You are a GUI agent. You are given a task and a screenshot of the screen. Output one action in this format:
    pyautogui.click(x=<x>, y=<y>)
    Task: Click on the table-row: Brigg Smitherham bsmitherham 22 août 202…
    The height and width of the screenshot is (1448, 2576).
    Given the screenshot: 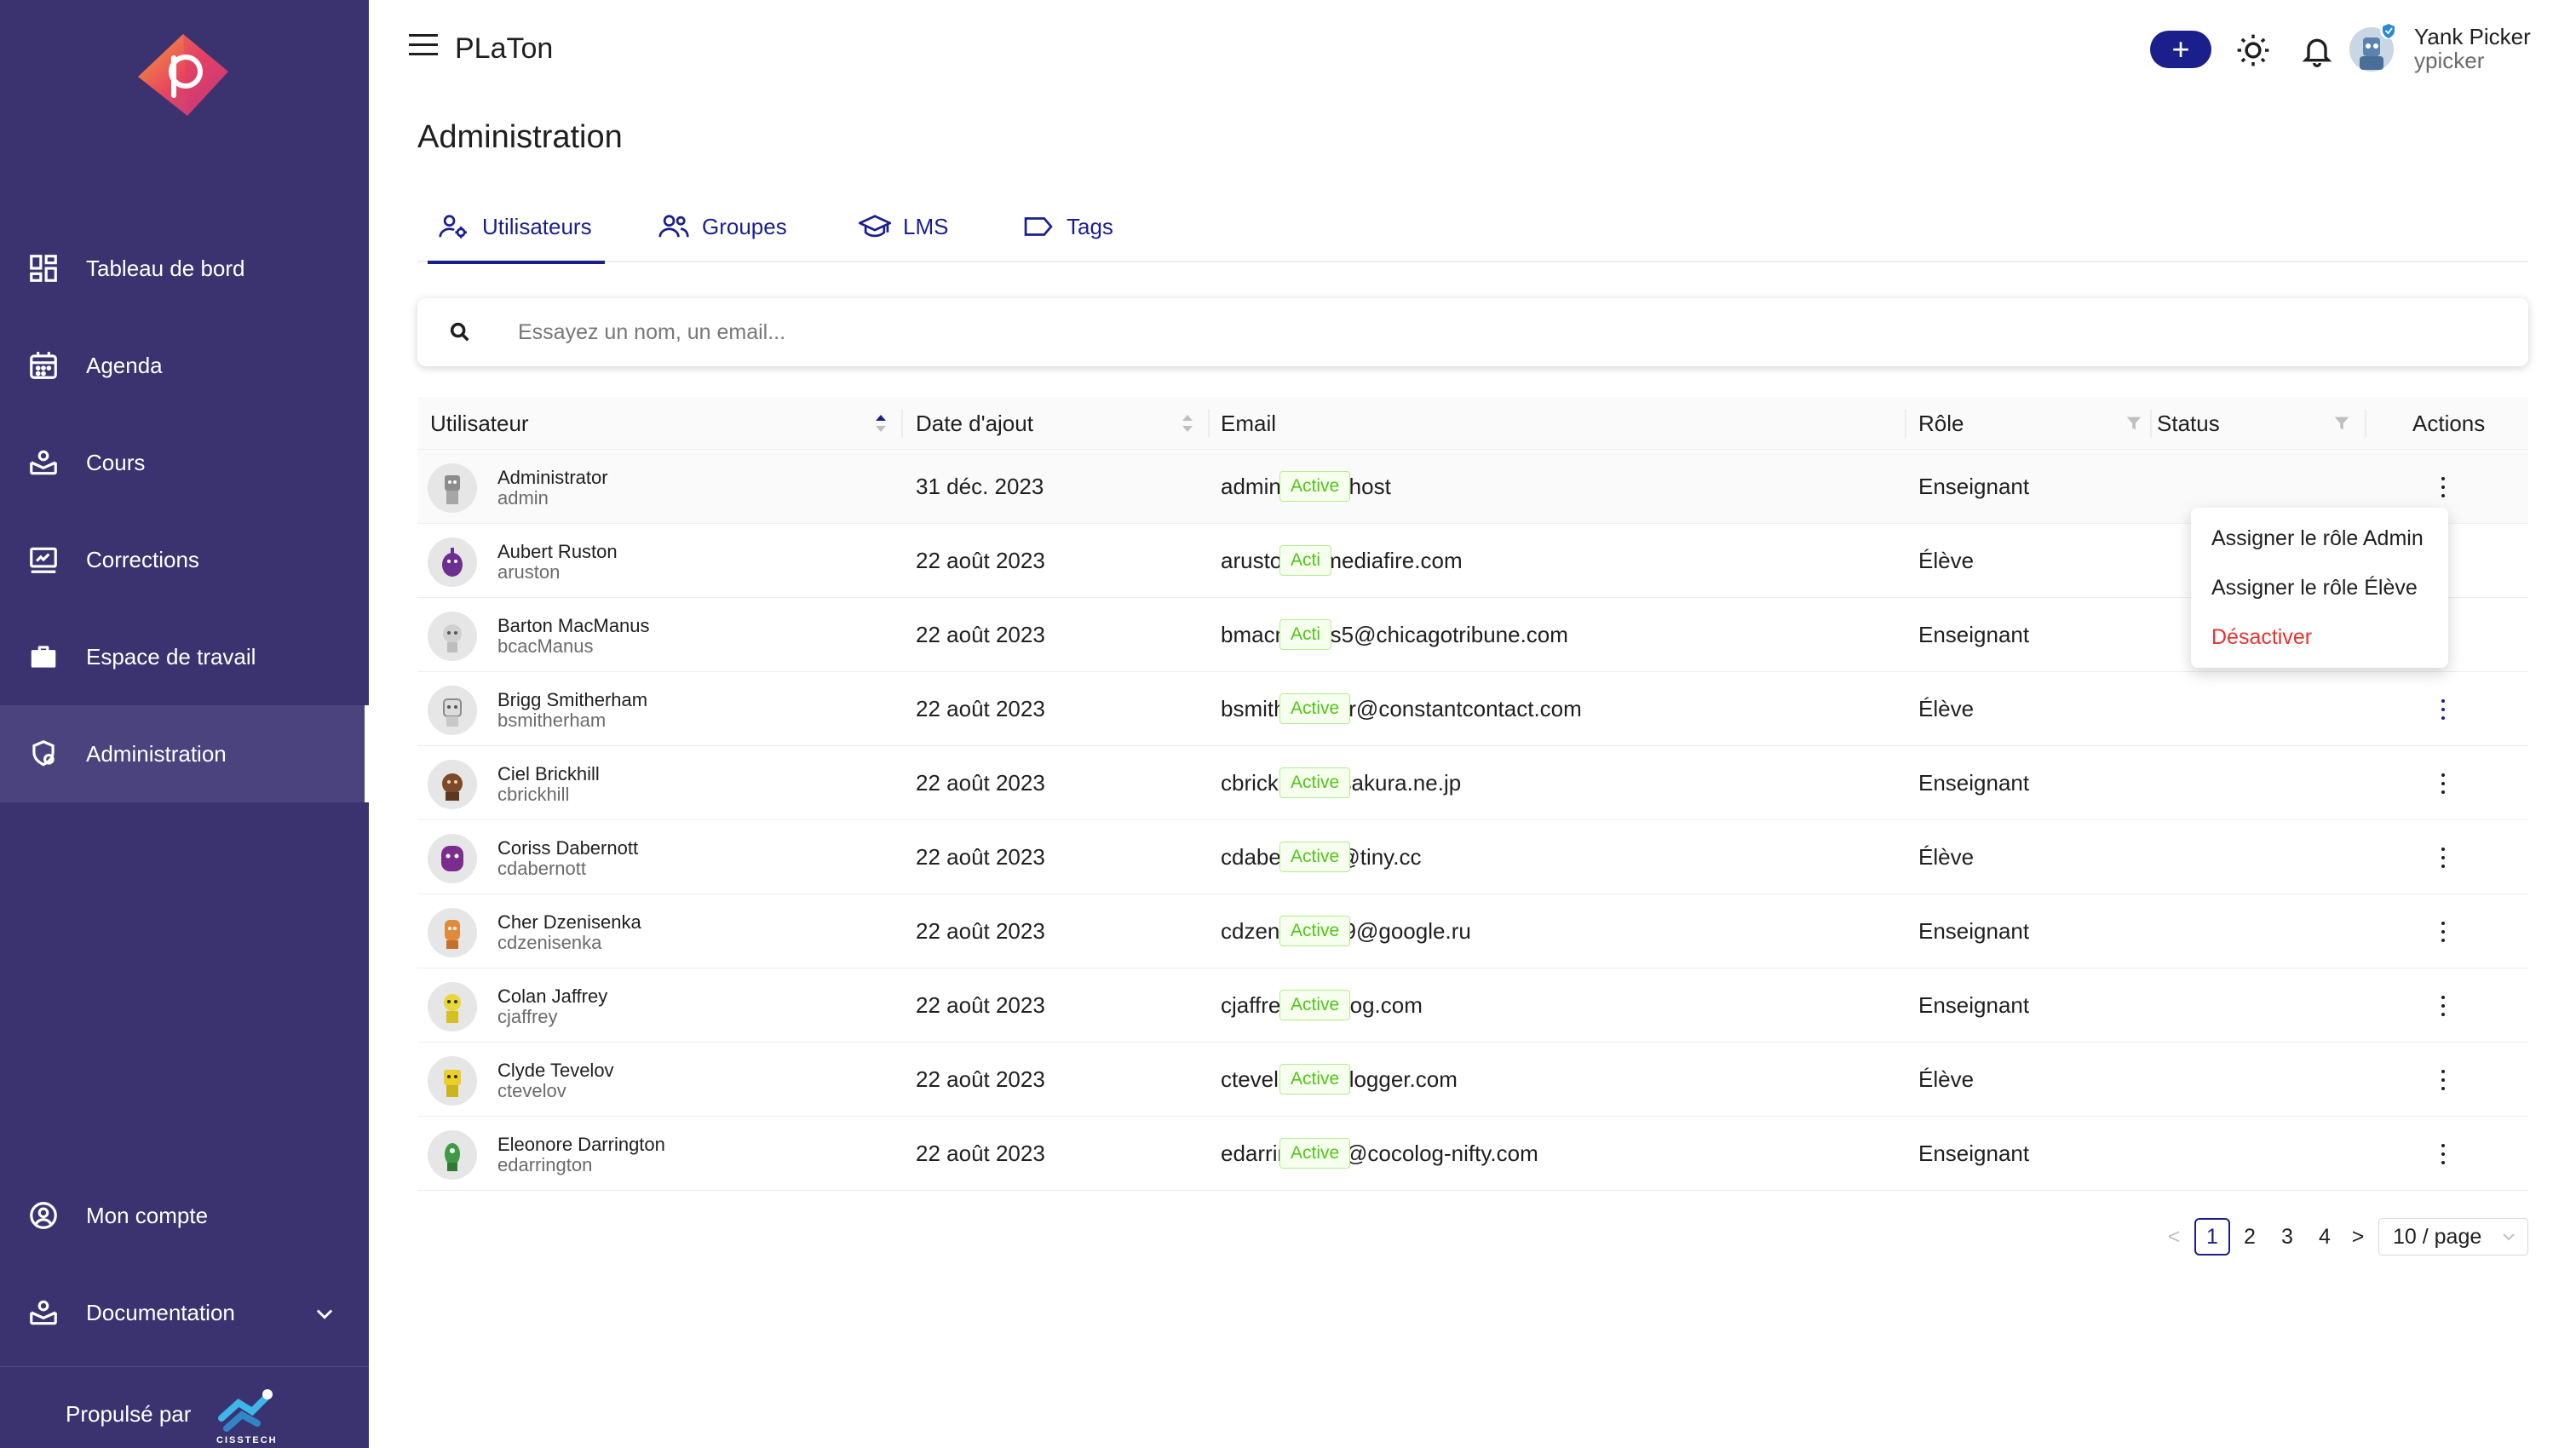 What is the action you would take?
    pyautogui.click(x=1472, y=709)
    